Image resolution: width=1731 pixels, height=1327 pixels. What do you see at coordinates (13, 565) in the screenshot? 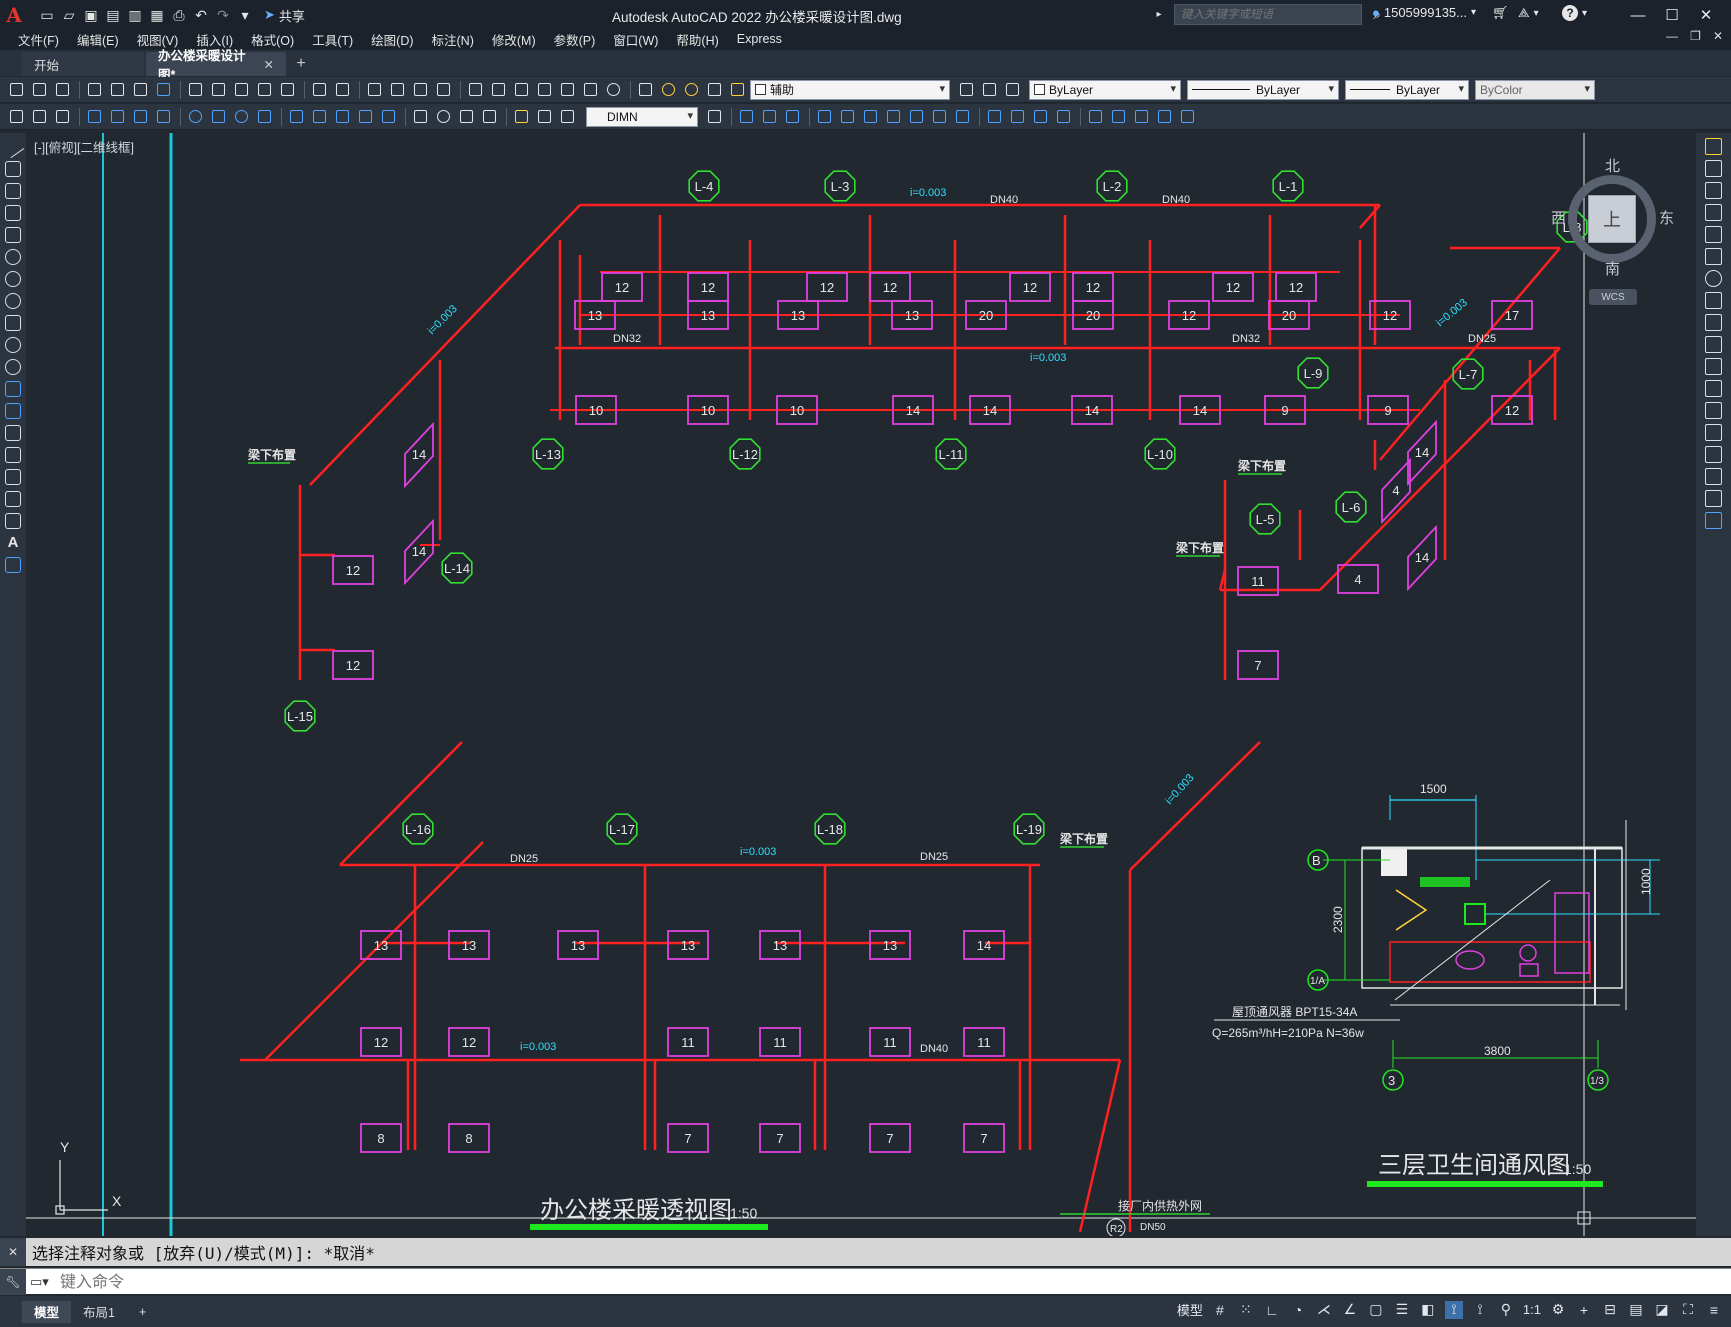
I see `add-selected-icon` at bounding box center [13, 565].